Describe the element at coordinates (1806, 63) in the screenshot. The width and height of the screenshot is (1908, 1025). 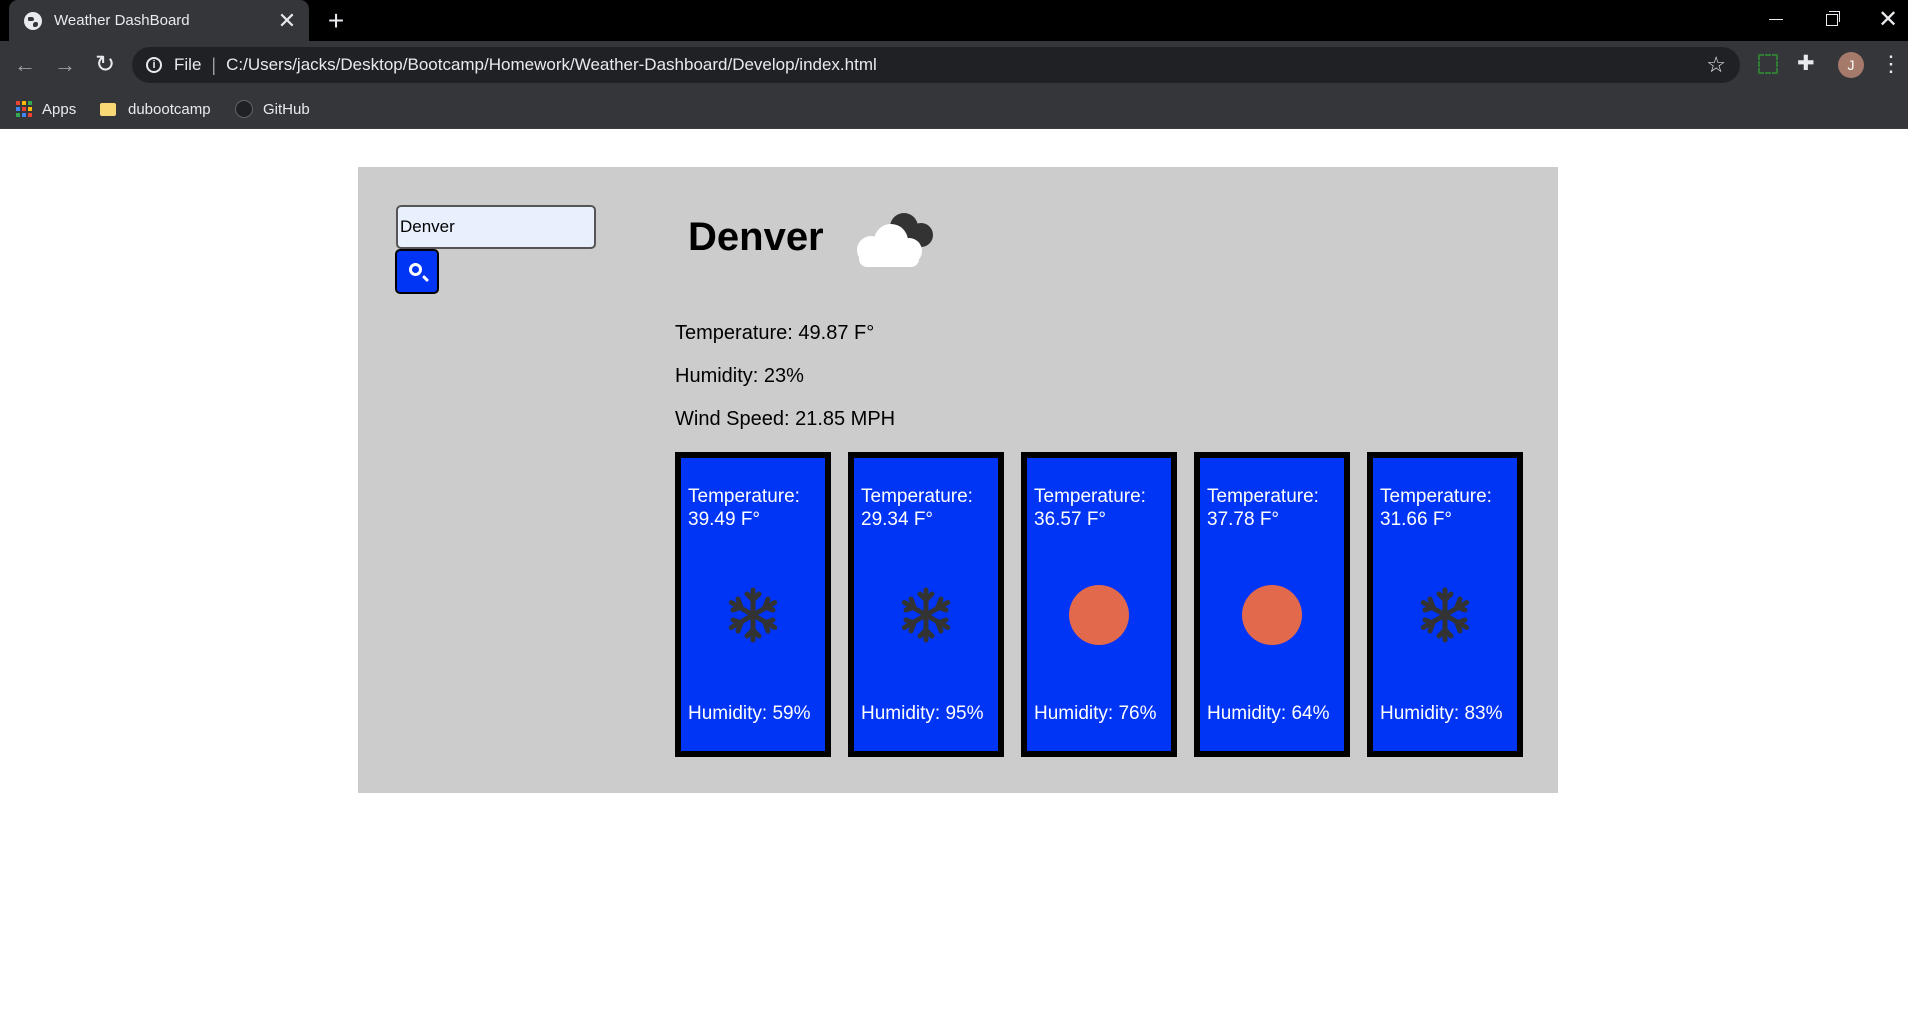
I see `extensions-puzzle-icon: ✚` at that location.